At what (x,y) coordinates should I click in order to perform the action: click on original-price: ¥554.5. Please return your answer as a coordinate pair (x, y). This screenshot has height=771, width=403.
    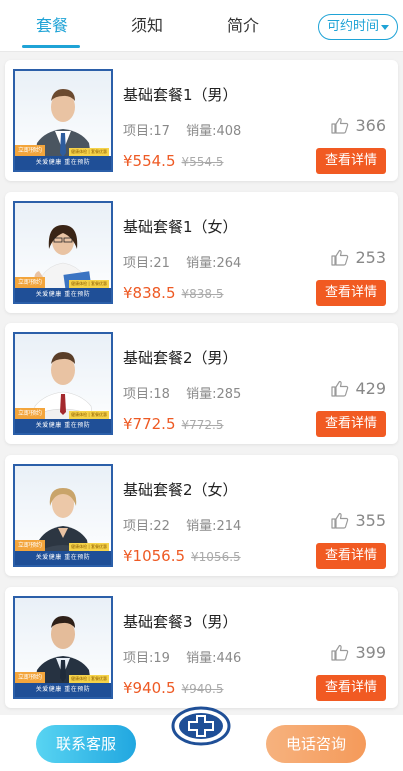
    Looking at the image, I should click on (202, 162).